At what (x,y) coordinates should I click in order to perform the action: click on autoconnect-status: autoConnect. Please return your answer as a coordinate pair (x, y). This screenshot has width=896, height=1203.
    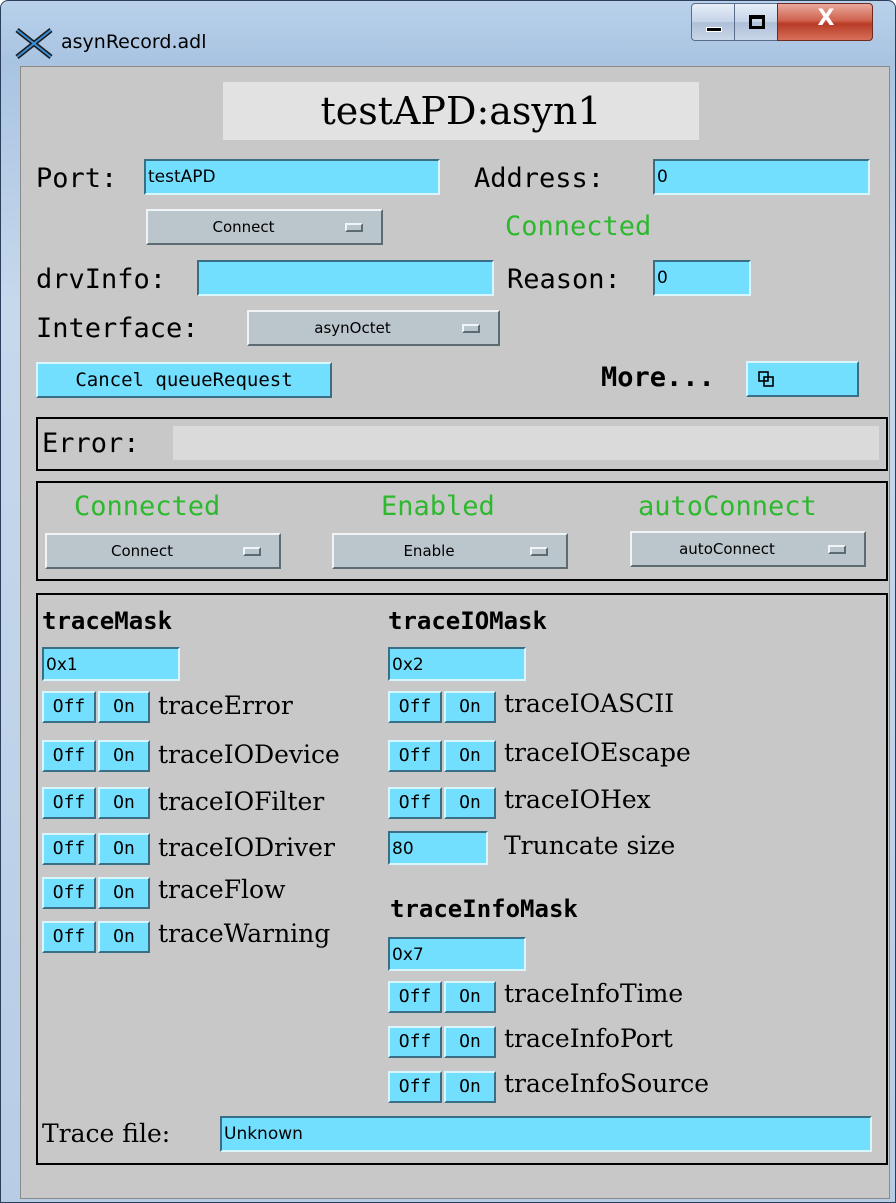
    Looking at the image, I should click on (727, 506).